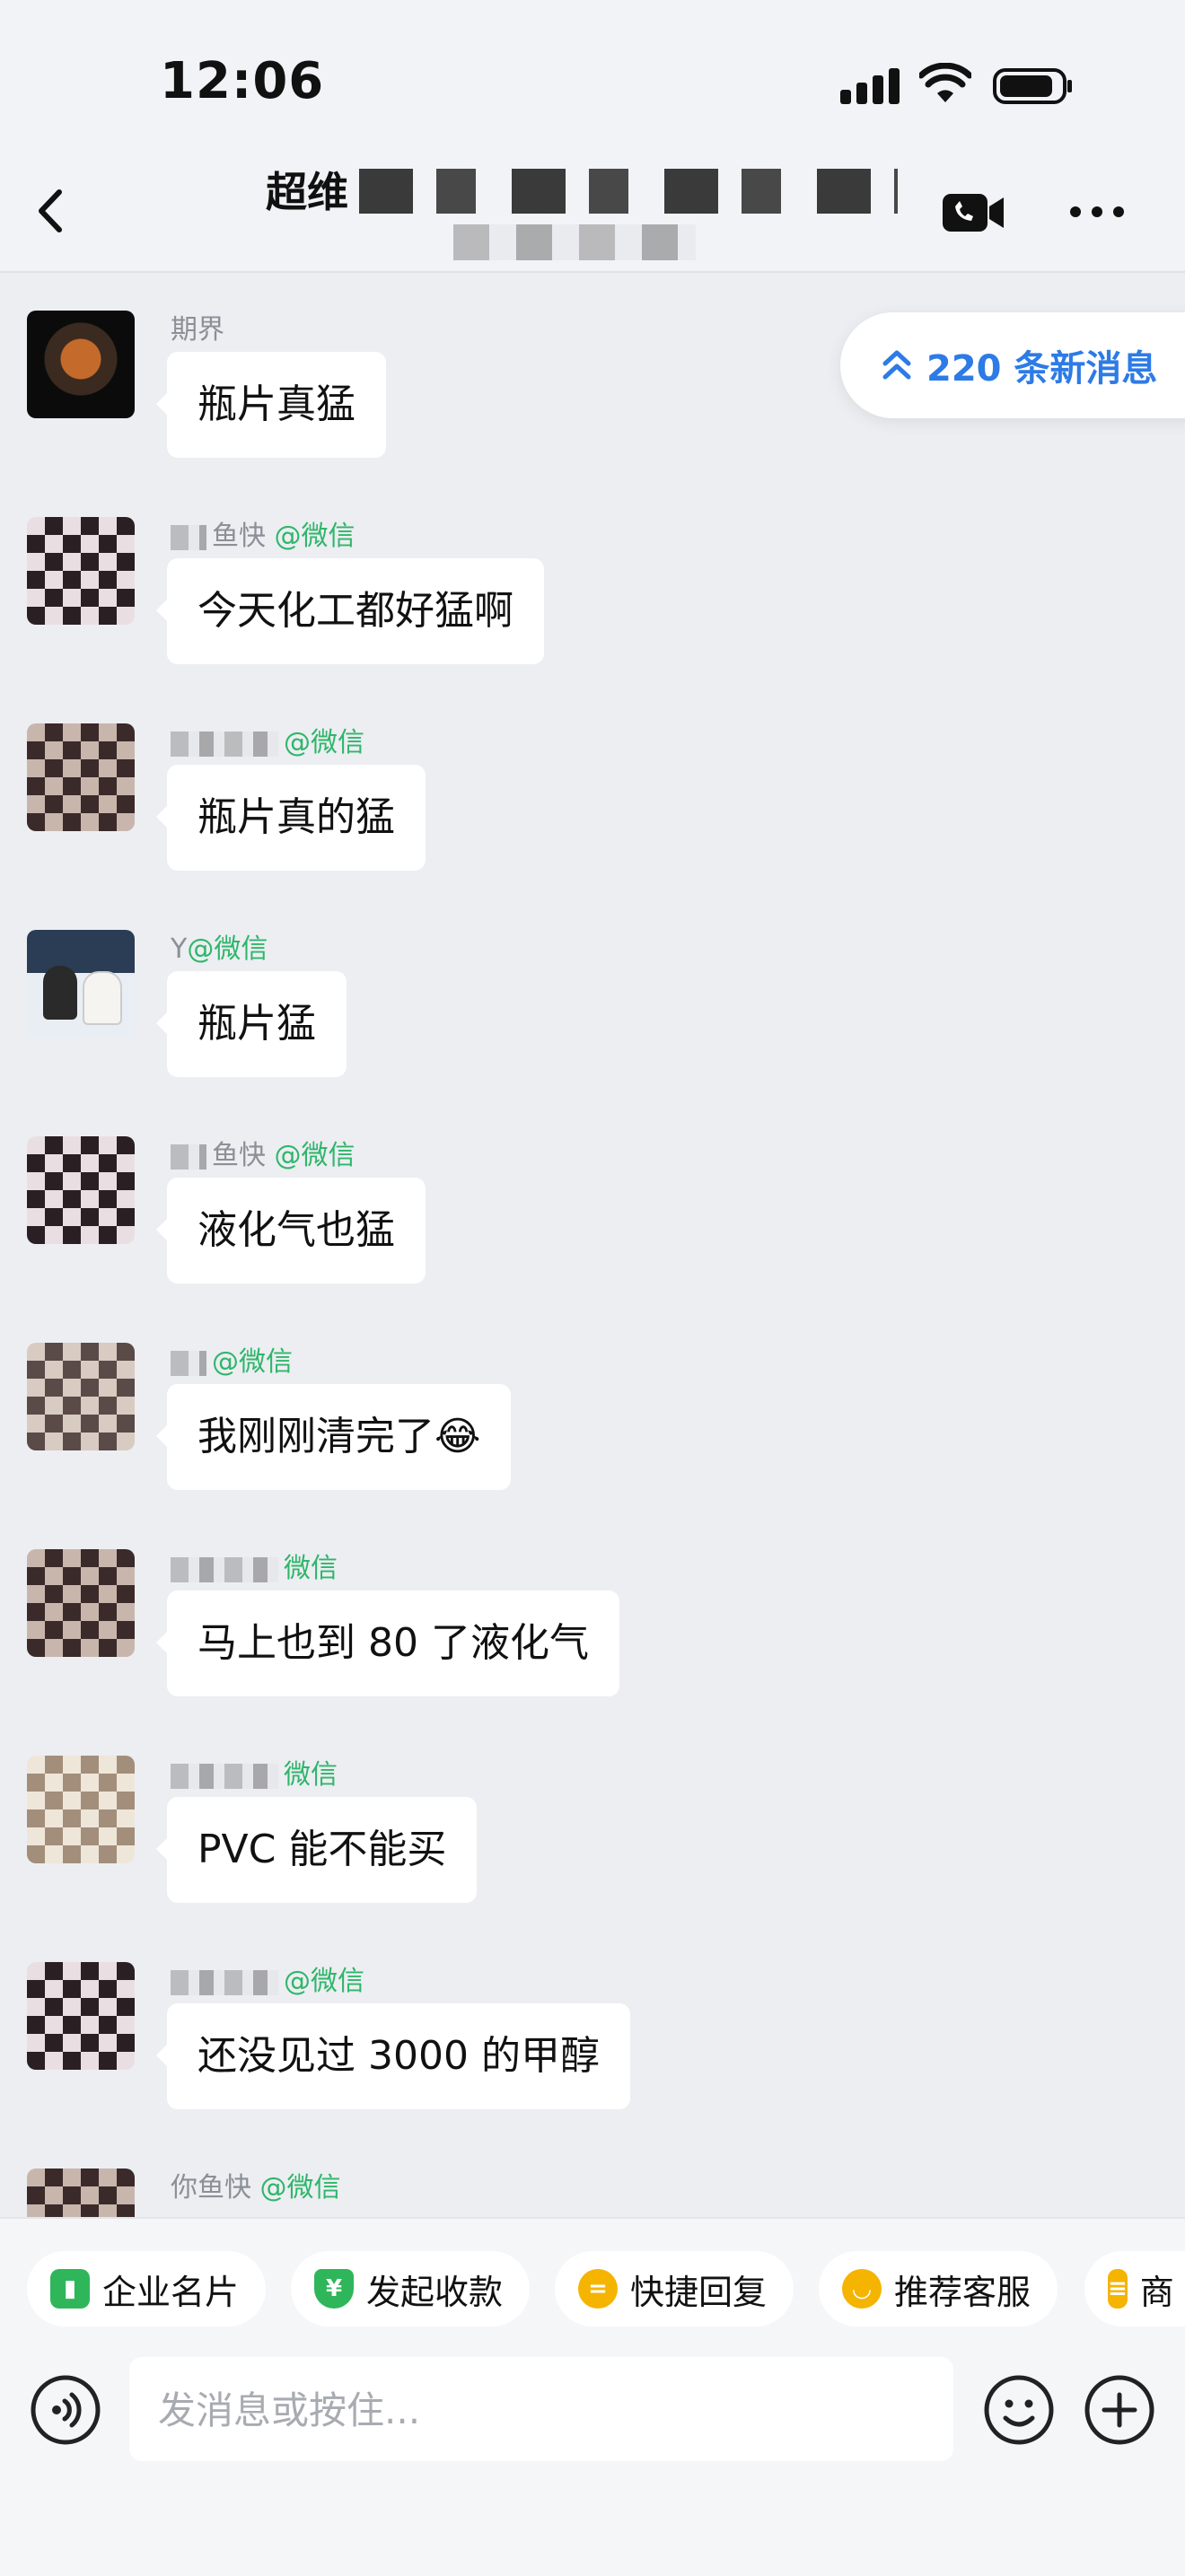  I want to click on message-item: 微信 PVC 能不能买, so click(592, 1859).